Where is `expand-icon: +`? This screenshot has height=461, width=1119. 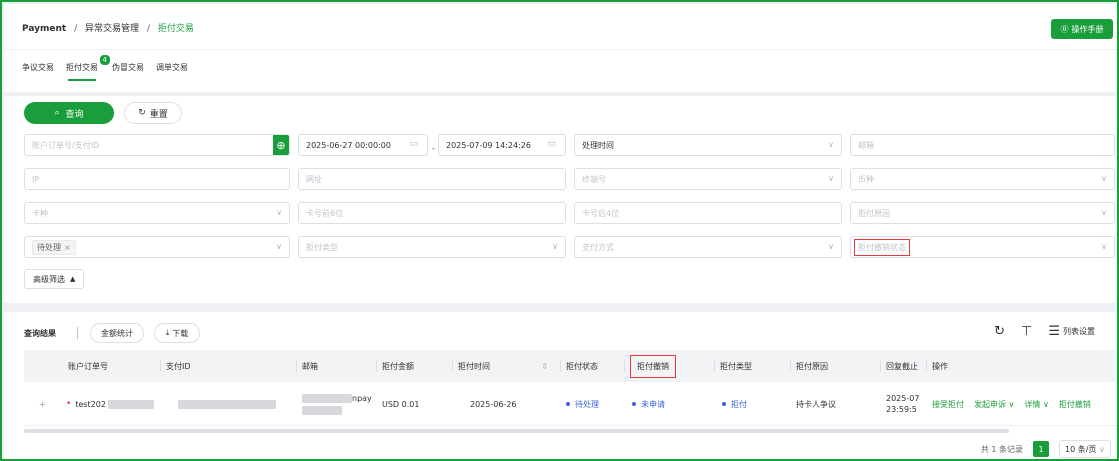
expand-icon: + is located at coordinates (42, 404).